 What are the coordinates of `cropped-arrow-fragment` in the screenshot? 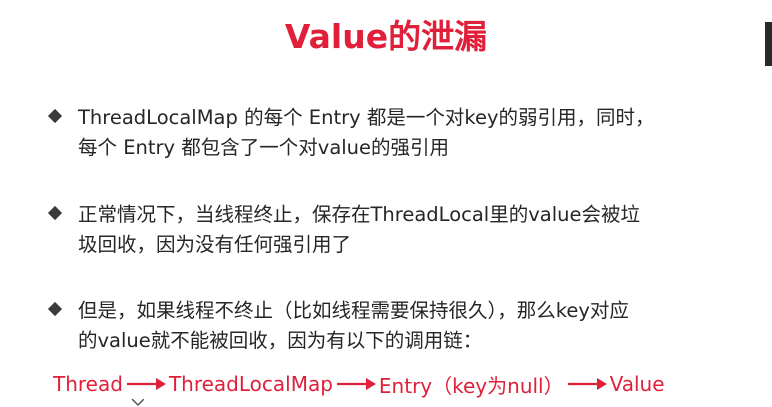 It's located at (137, 403).